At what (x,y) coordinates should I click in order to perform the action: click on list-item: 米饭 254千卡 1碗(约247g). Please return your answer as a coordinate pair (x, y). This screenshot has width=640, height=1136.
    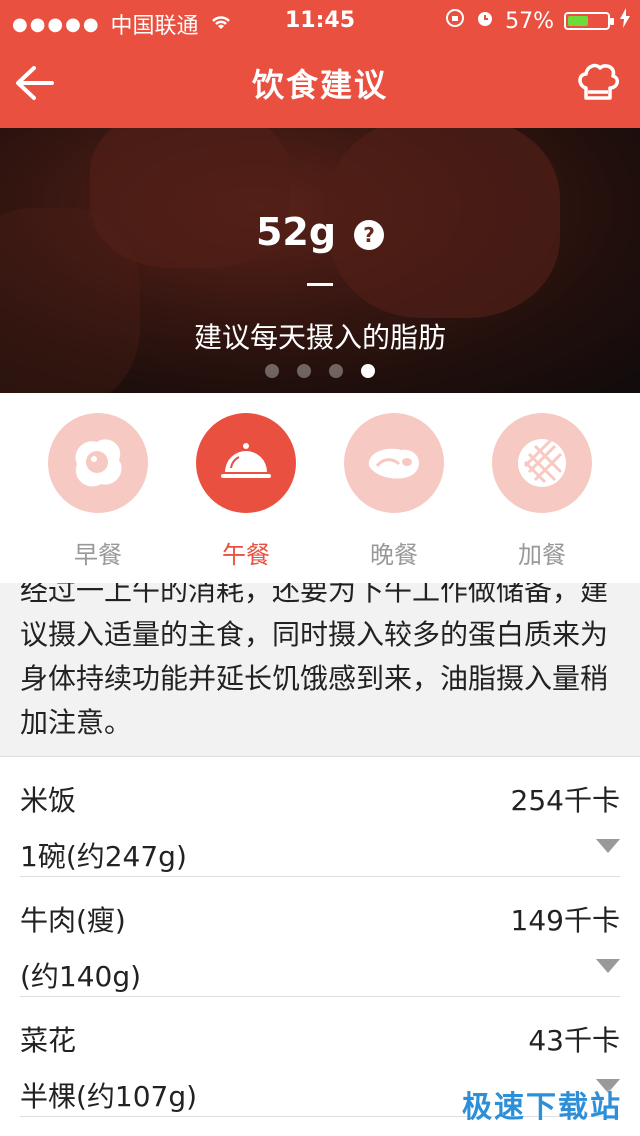
    Looking at the image, I should click on (320, 817).